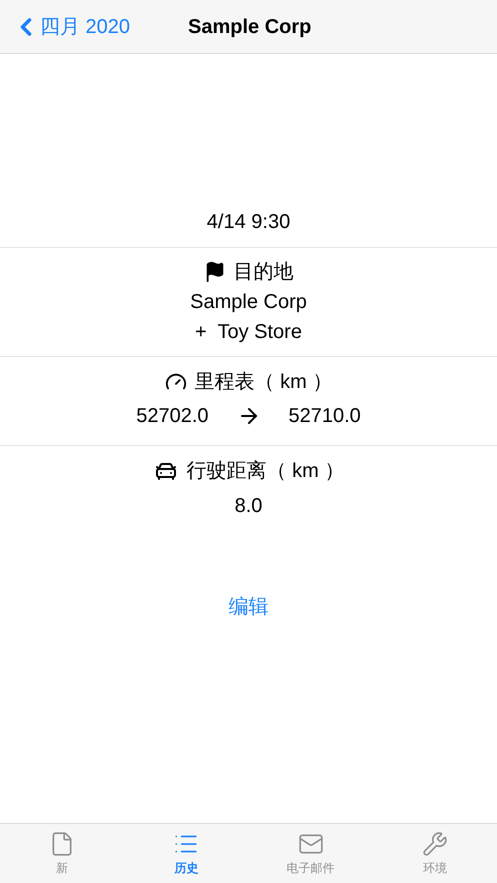  What do you see at coordinates (248, 332) in the screenshot?
I see `destination-text: + Toy Store` at bounding box center [248, 332].